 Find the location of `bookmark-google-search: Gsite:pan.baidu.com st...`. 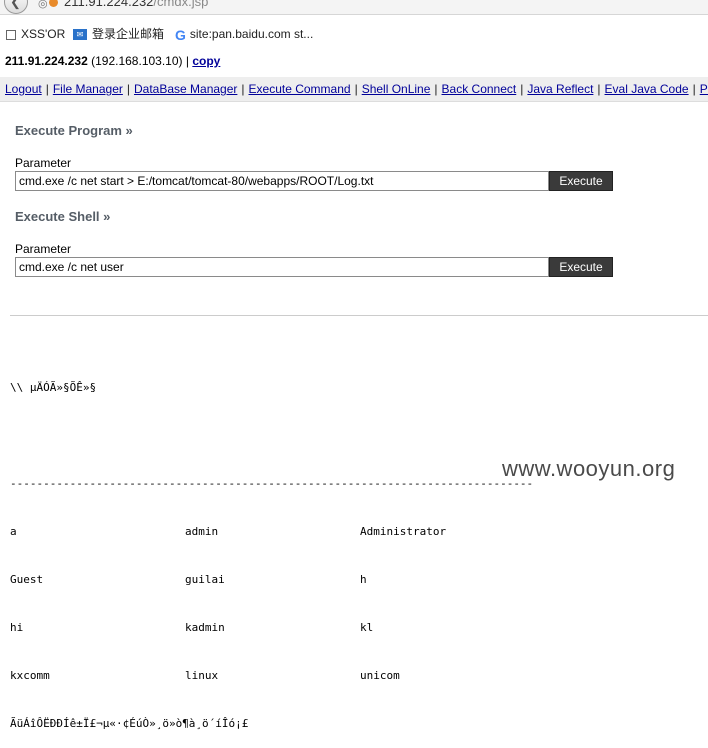

bookmark-google-search: Gsite:pan.baidu.com st... is located at coordinates (244, 34).